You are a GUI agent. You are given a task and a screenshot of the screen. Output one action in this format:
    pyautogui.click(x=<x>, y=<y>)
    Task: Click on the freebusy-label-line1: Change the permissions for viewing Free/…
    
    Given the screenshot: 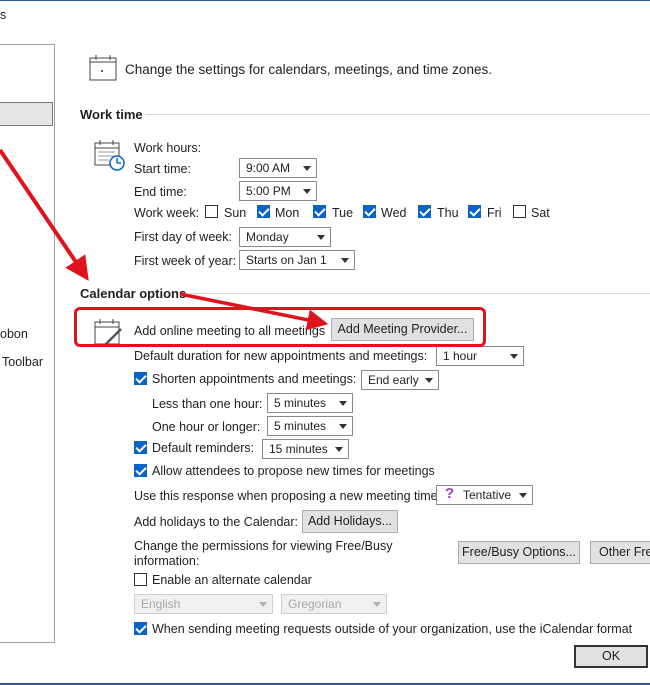 What is the action you would take?
    pyautogui.click(x=263, y=546)
    